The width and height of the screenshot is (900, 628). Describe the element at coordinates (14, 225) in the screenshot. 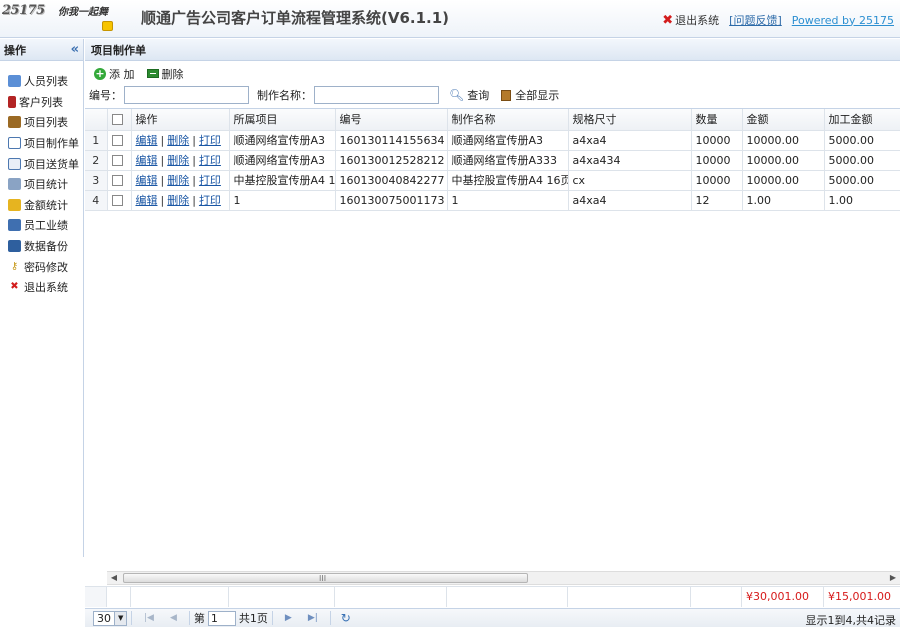

I see `employee-icon` at that location.